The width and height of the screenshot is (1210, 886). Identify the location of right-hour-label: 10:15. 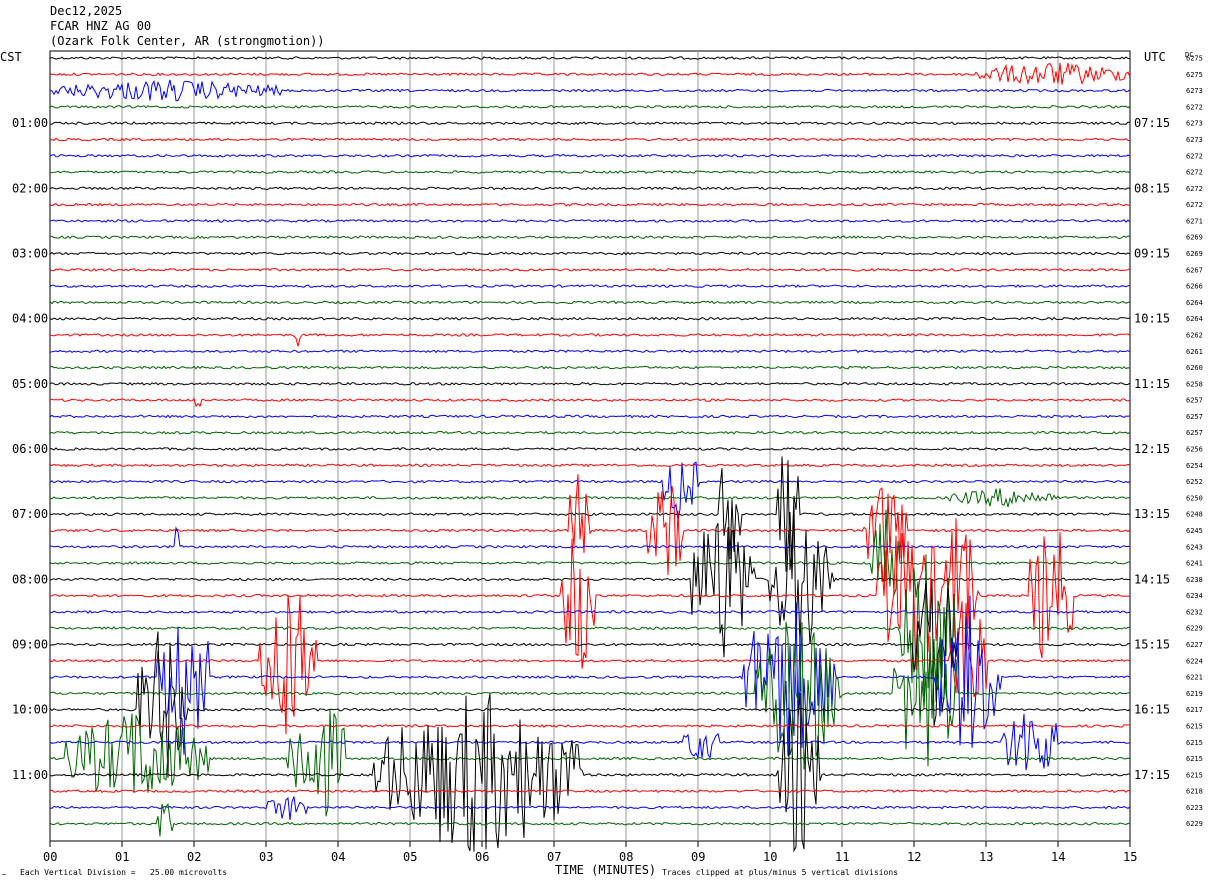
(1152, 319).